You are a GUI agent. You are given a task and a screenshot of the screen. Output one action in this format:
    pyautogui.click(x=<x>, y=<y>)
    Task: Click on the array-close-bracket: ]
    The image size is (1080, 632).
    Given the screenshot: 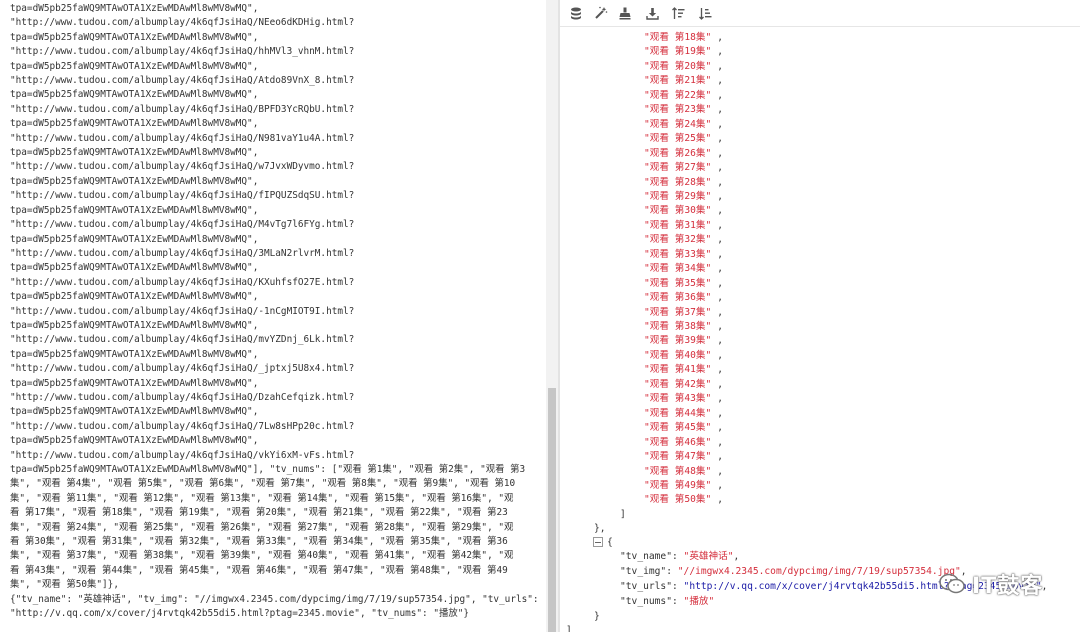 What is the action you would take?
    pyautogui.click(x=623, y=514)
    